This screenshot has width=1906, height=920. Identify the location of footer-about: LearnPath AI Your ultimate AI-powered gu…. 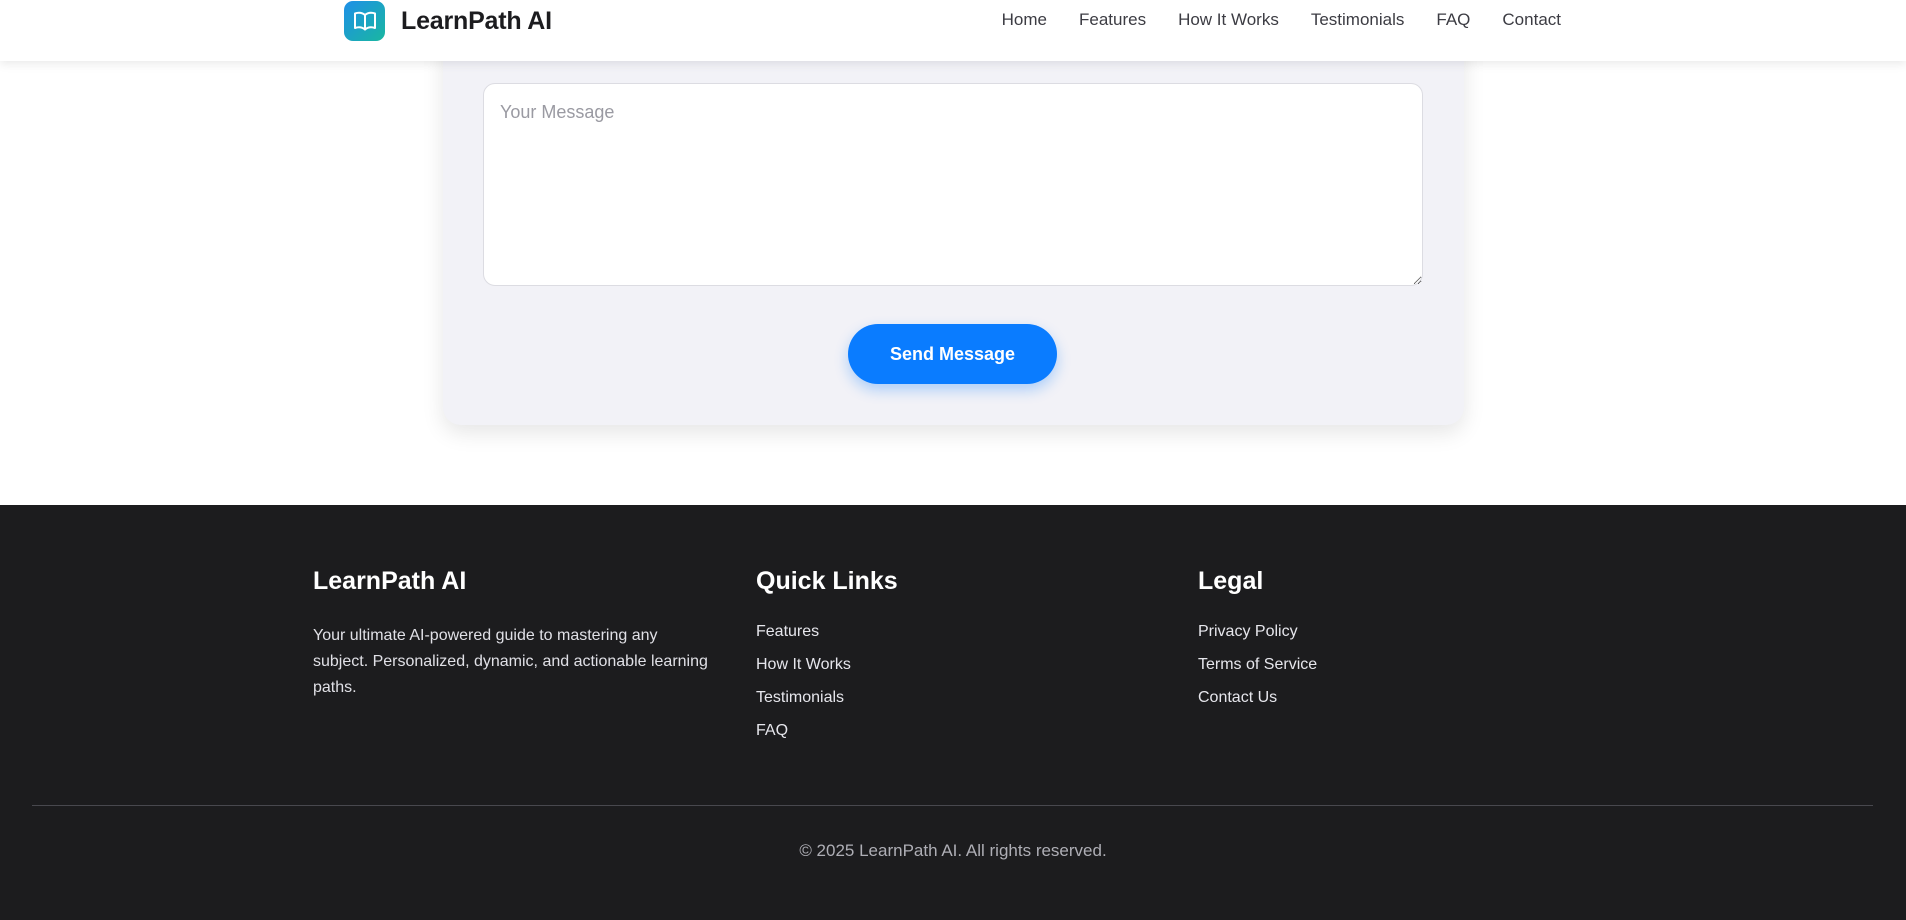
(513, 634).